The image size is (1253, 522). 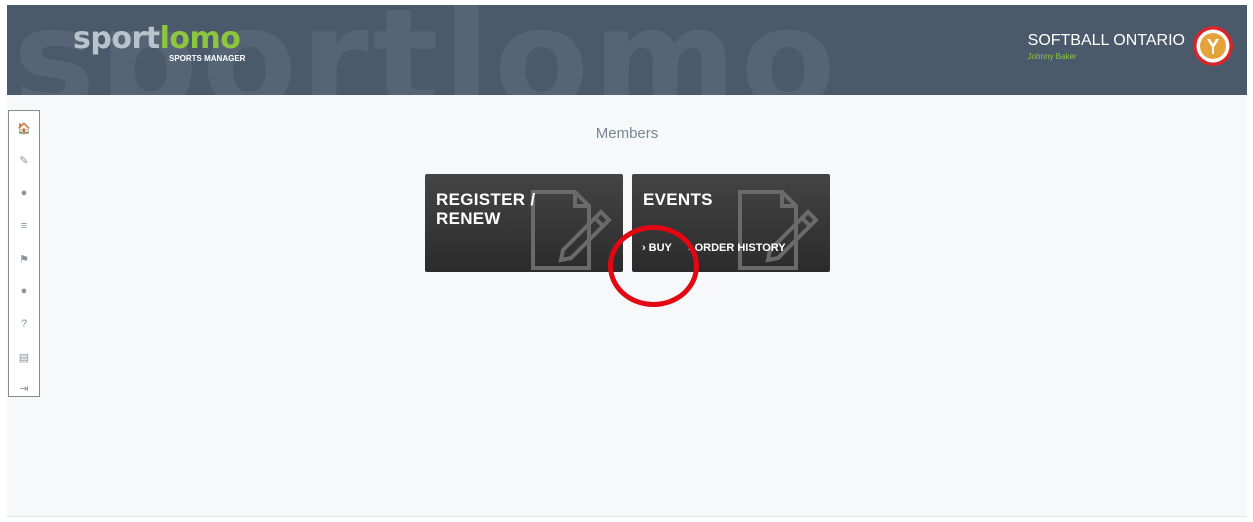 I want to click on logout-icon: ⇥, so click(x=24, y=388).